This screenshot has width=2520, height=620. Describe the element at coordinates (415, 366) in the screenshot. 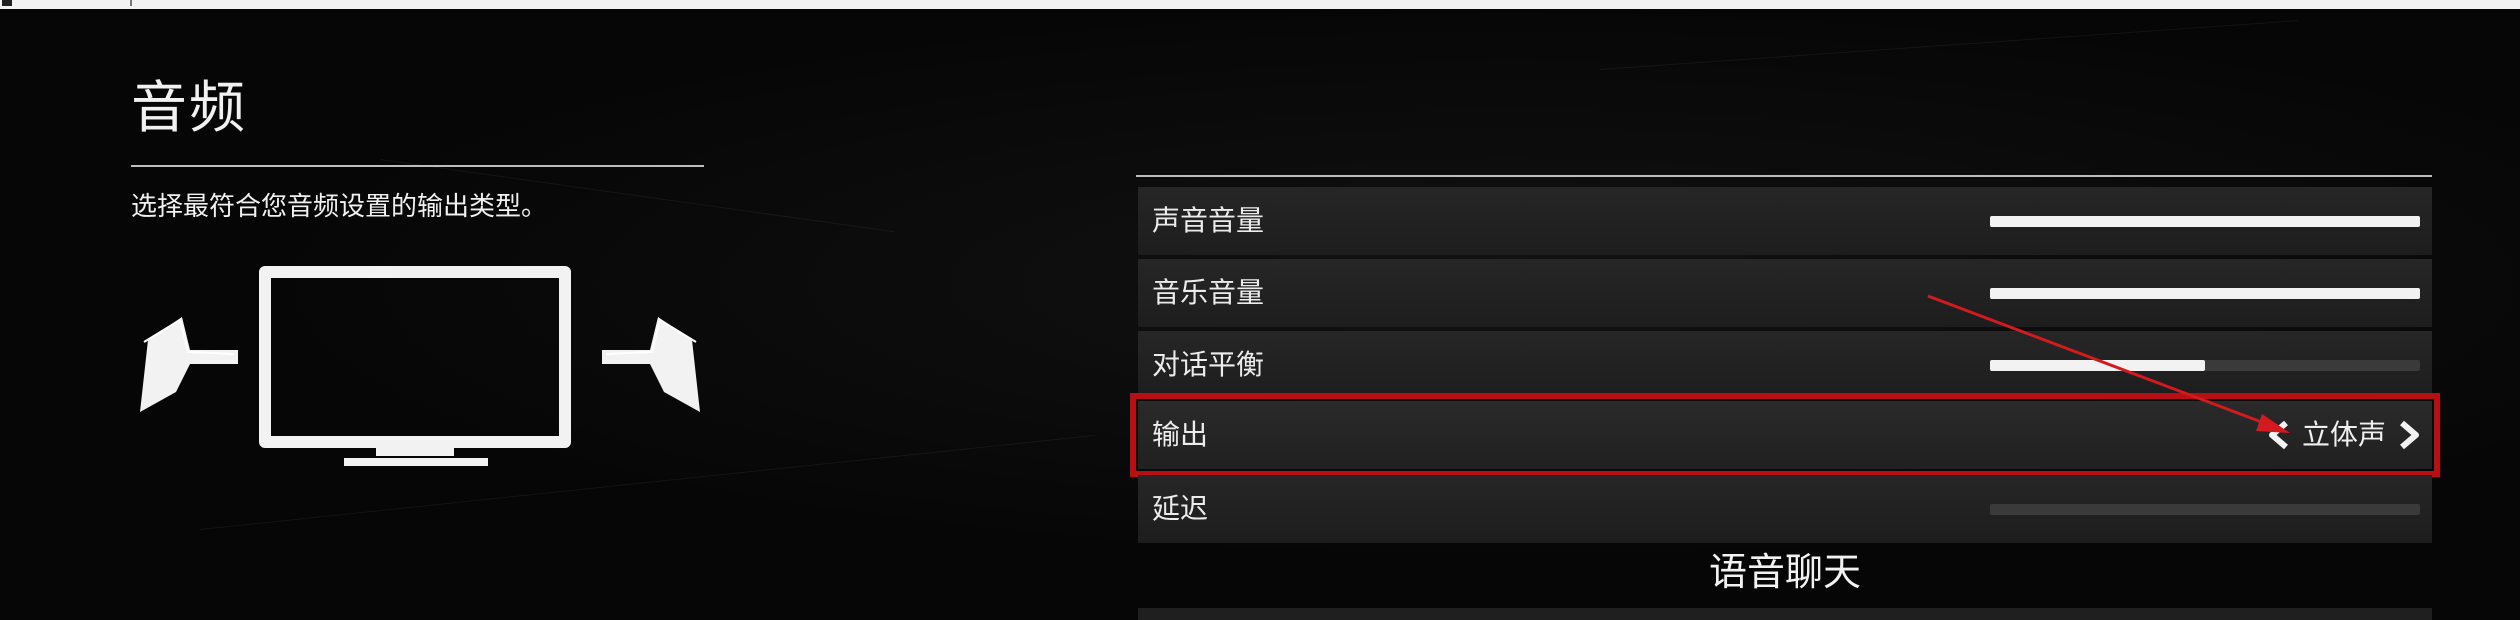

I see `monitor-icon` at that location.